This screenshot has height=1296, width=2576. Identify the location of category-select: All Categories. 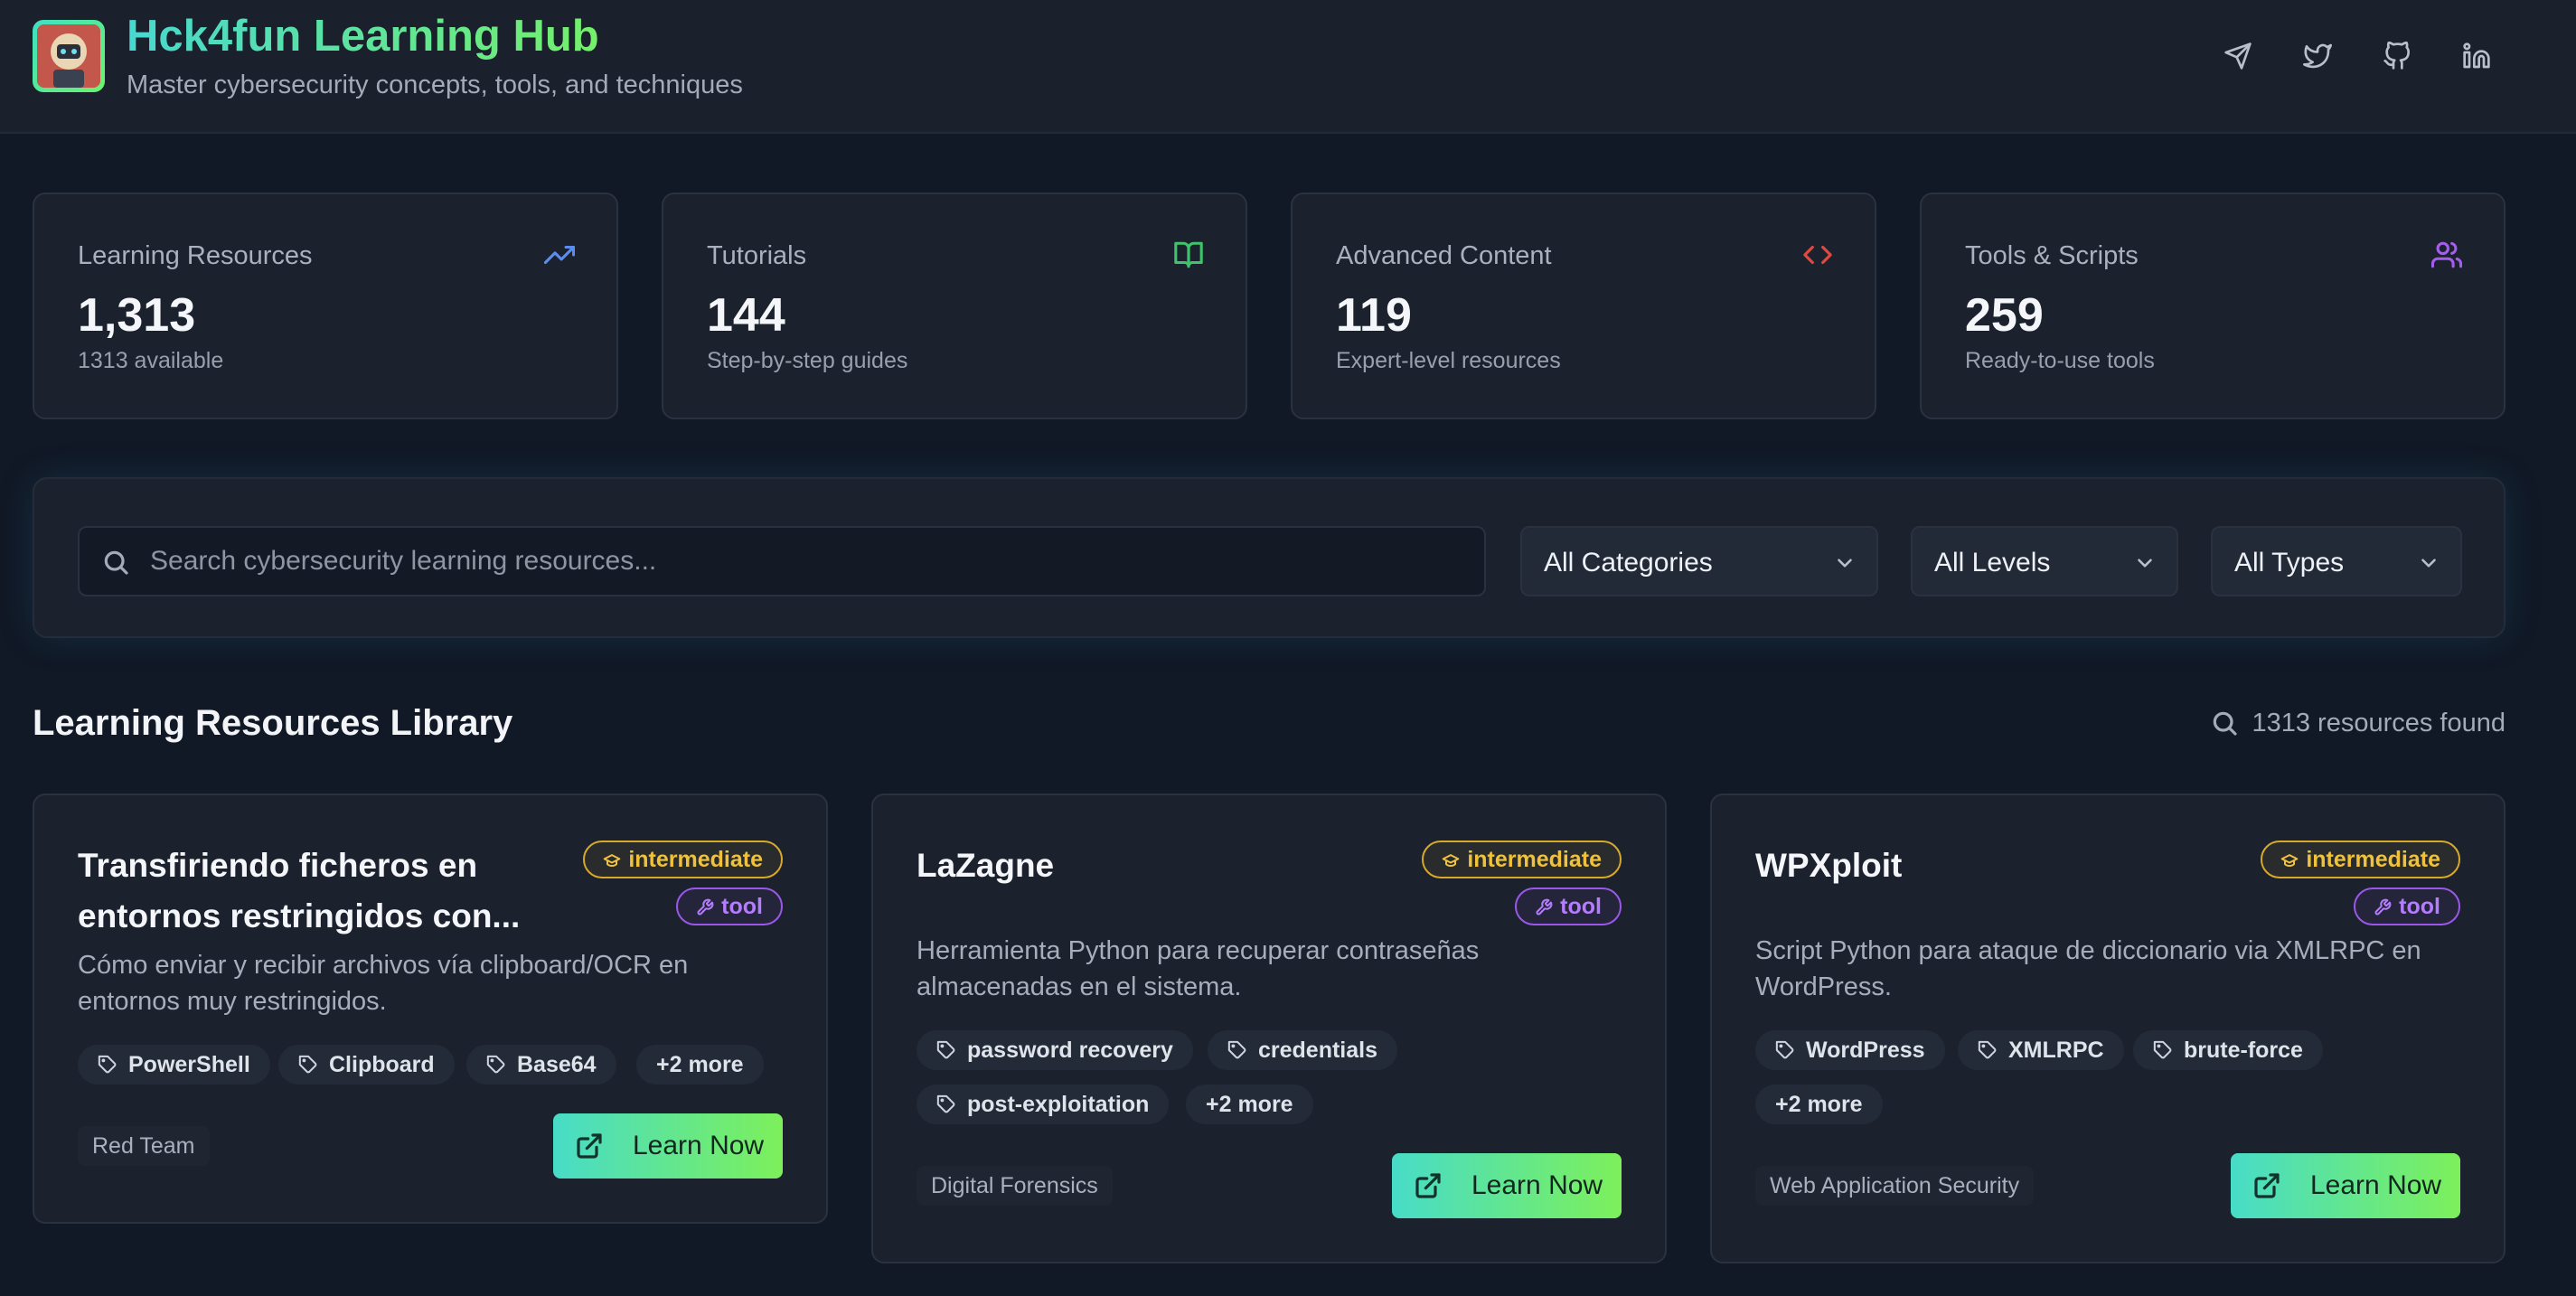
(1699, 561).